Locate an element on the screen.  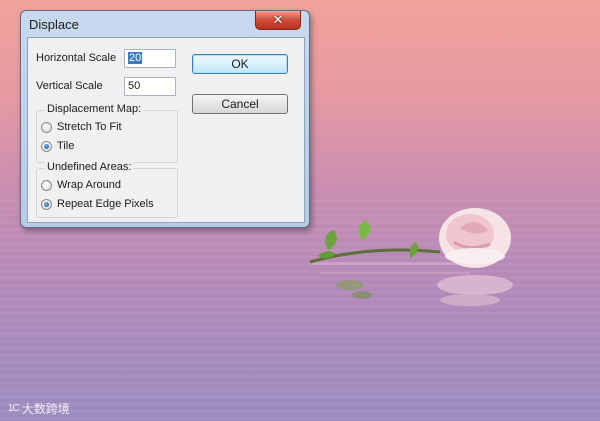
watermark-logo: 1C is located at coordinates (14, 408).